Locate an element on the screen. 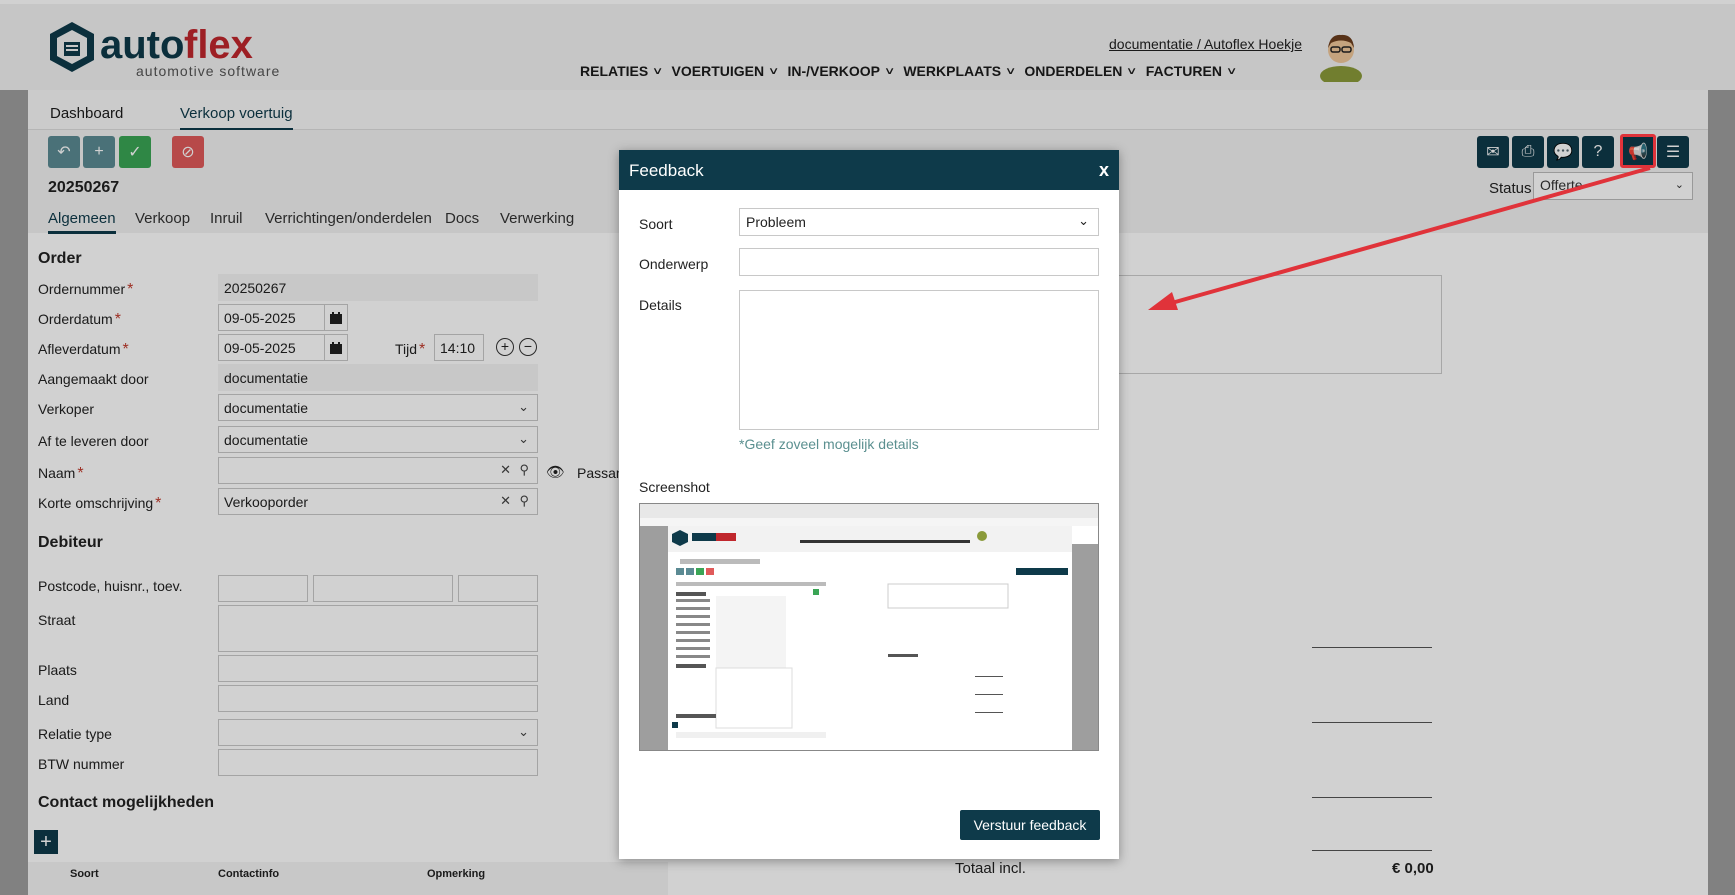  onderwerp-input is located at coordinates (919, 262).